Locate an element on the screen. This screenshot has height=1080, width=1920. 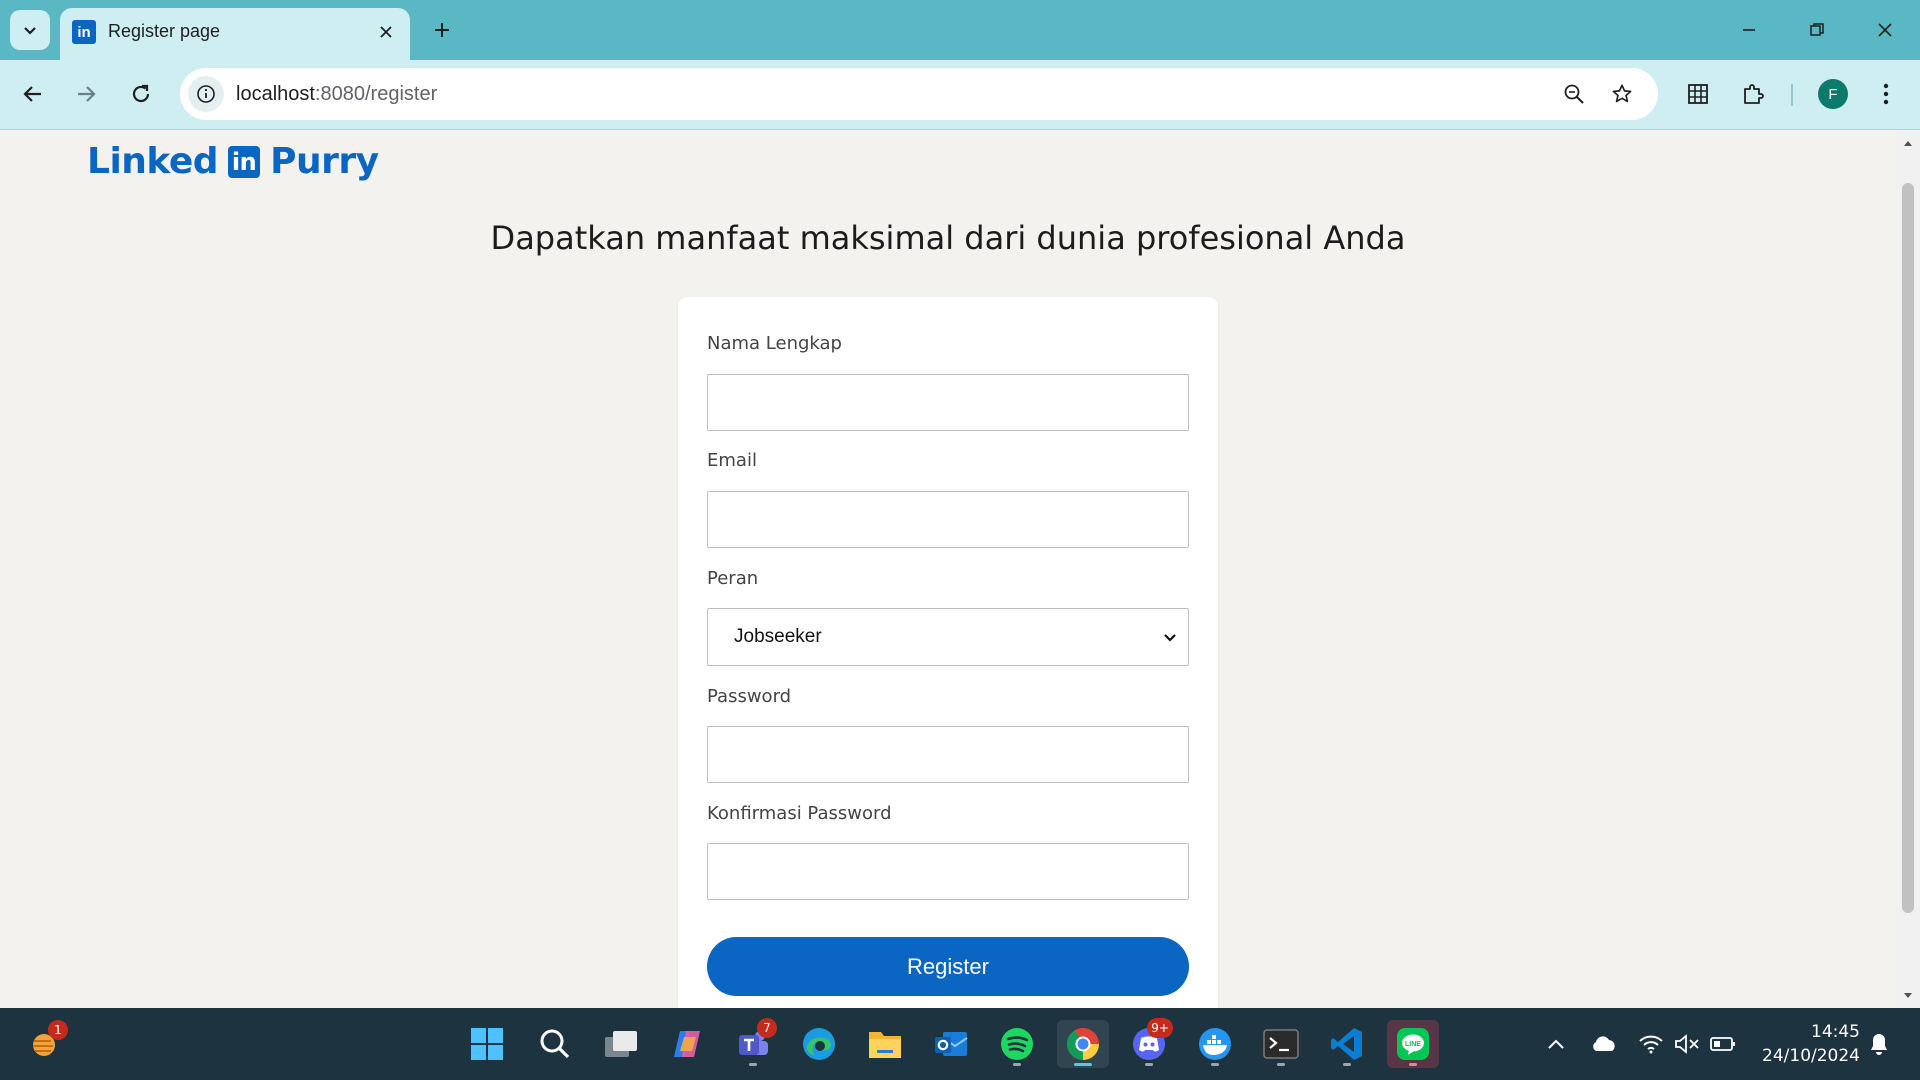
forward-button is located at coordinates (86, 94).